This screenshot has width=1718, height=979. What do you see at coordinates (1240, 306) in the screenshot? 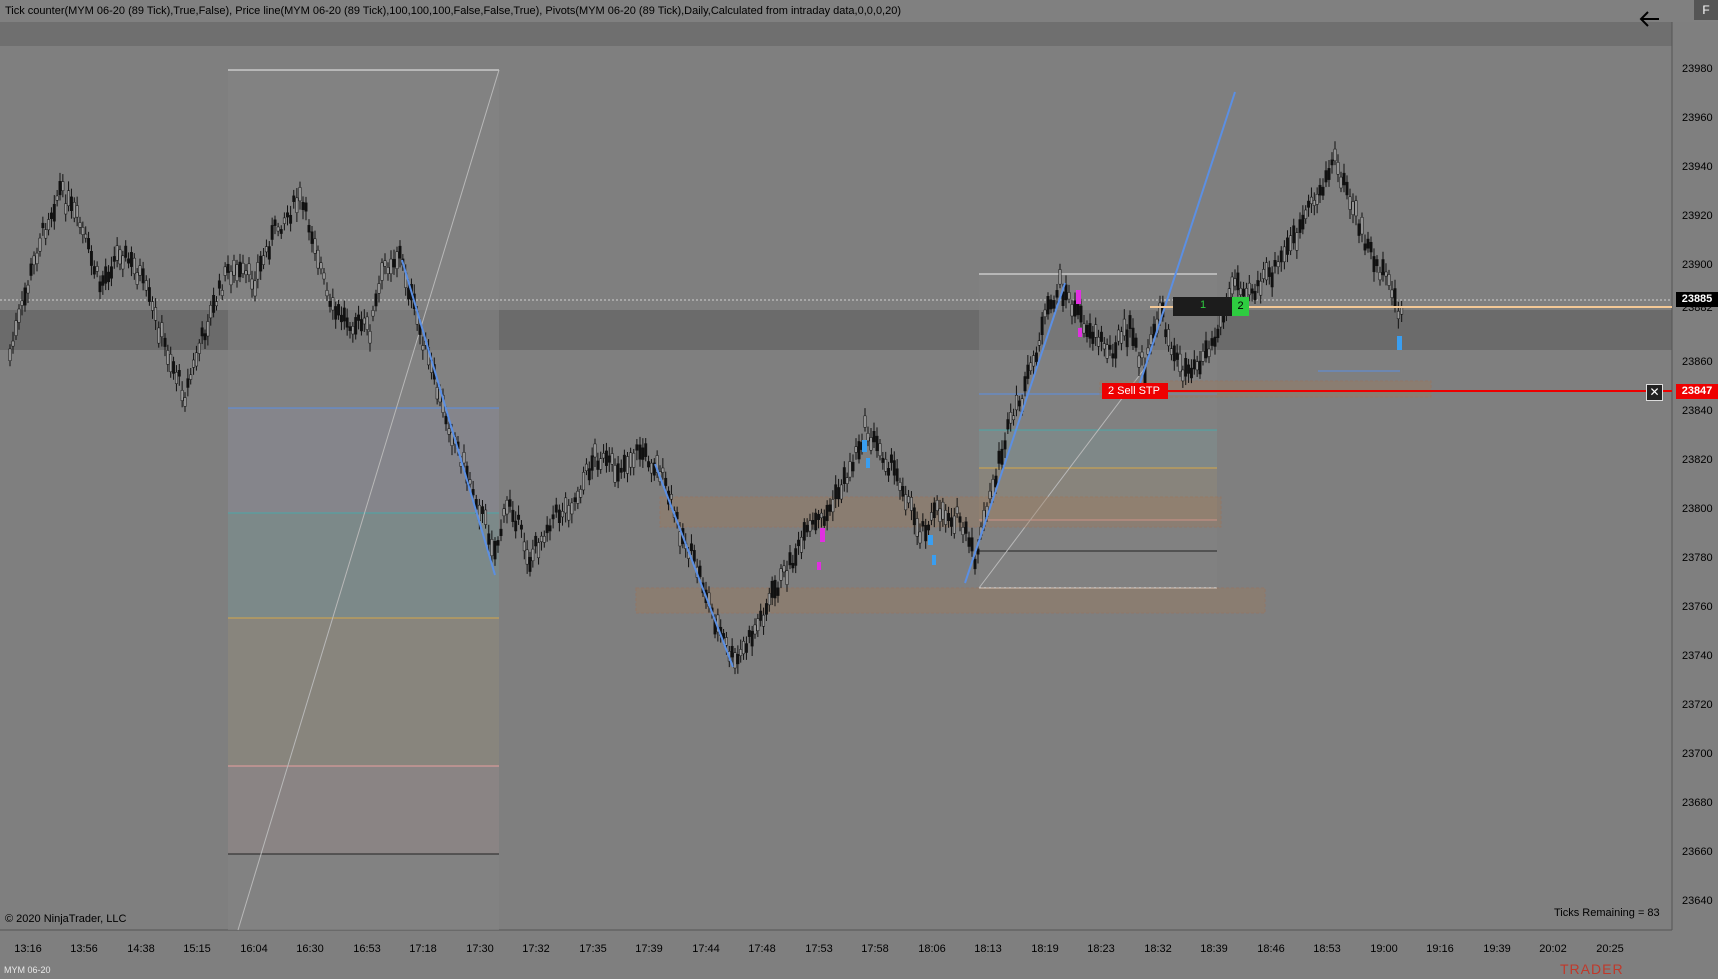
I see `position-quantity-right: 2` at bounding box center [1240, 306].